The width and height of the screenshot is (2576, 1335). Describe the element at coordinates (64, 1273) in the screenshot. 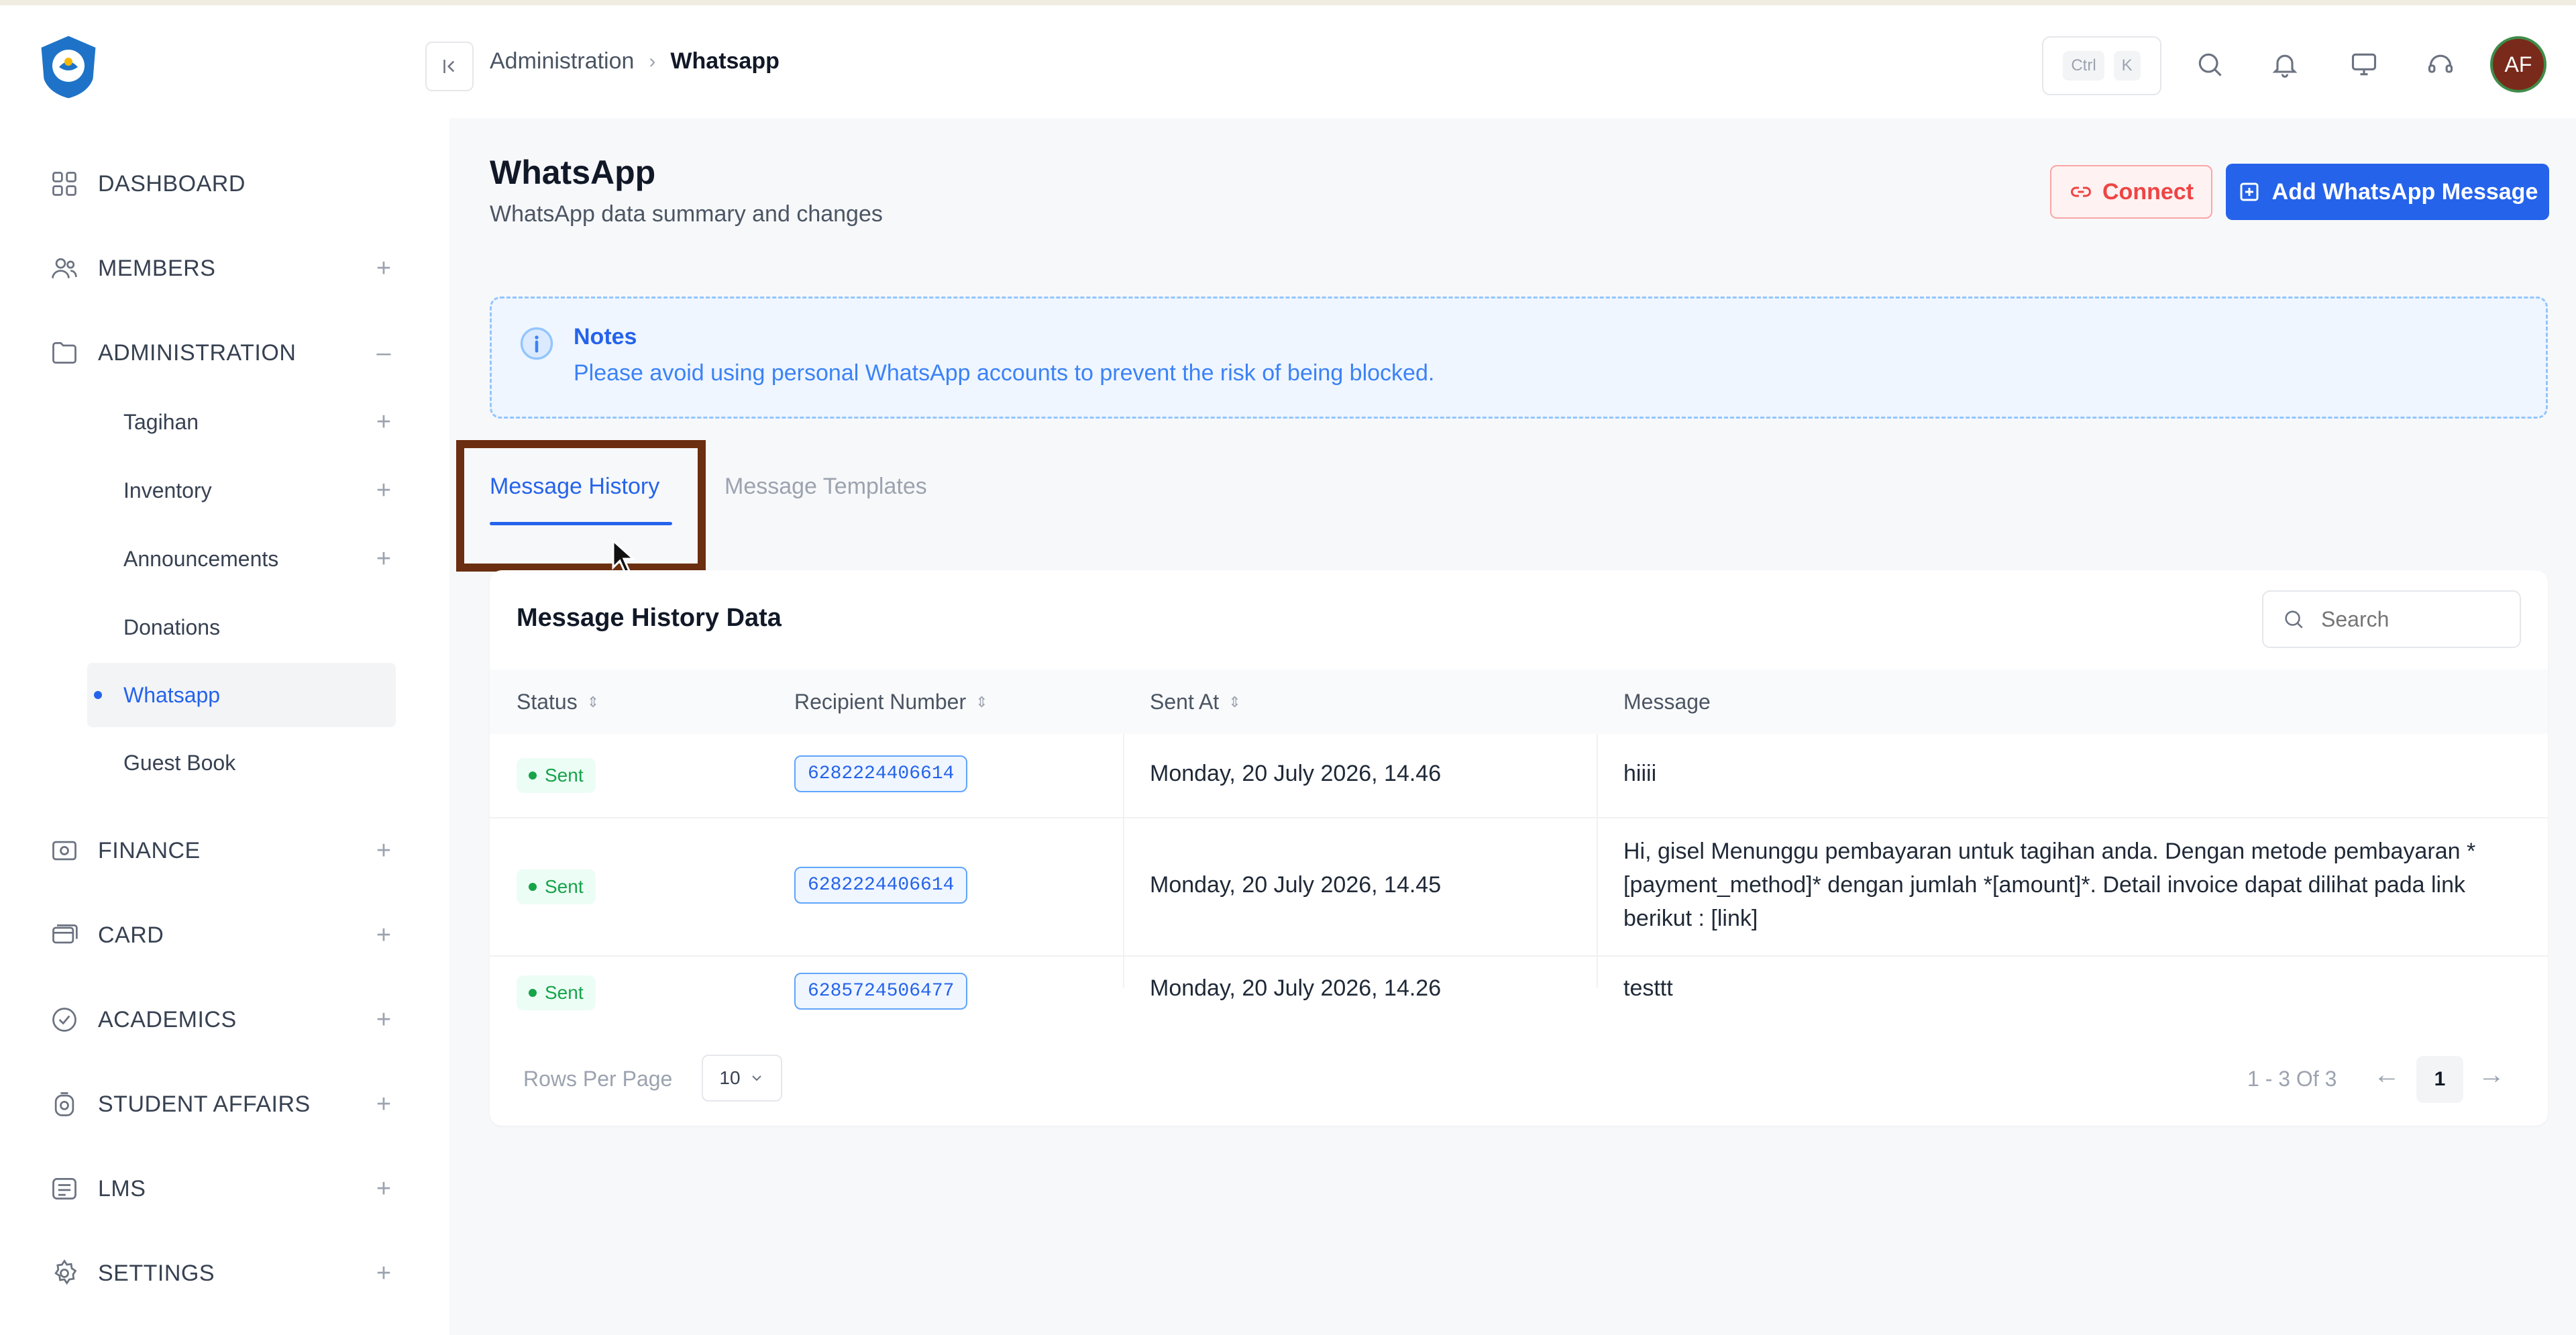

I see `gear-icon` at that location.